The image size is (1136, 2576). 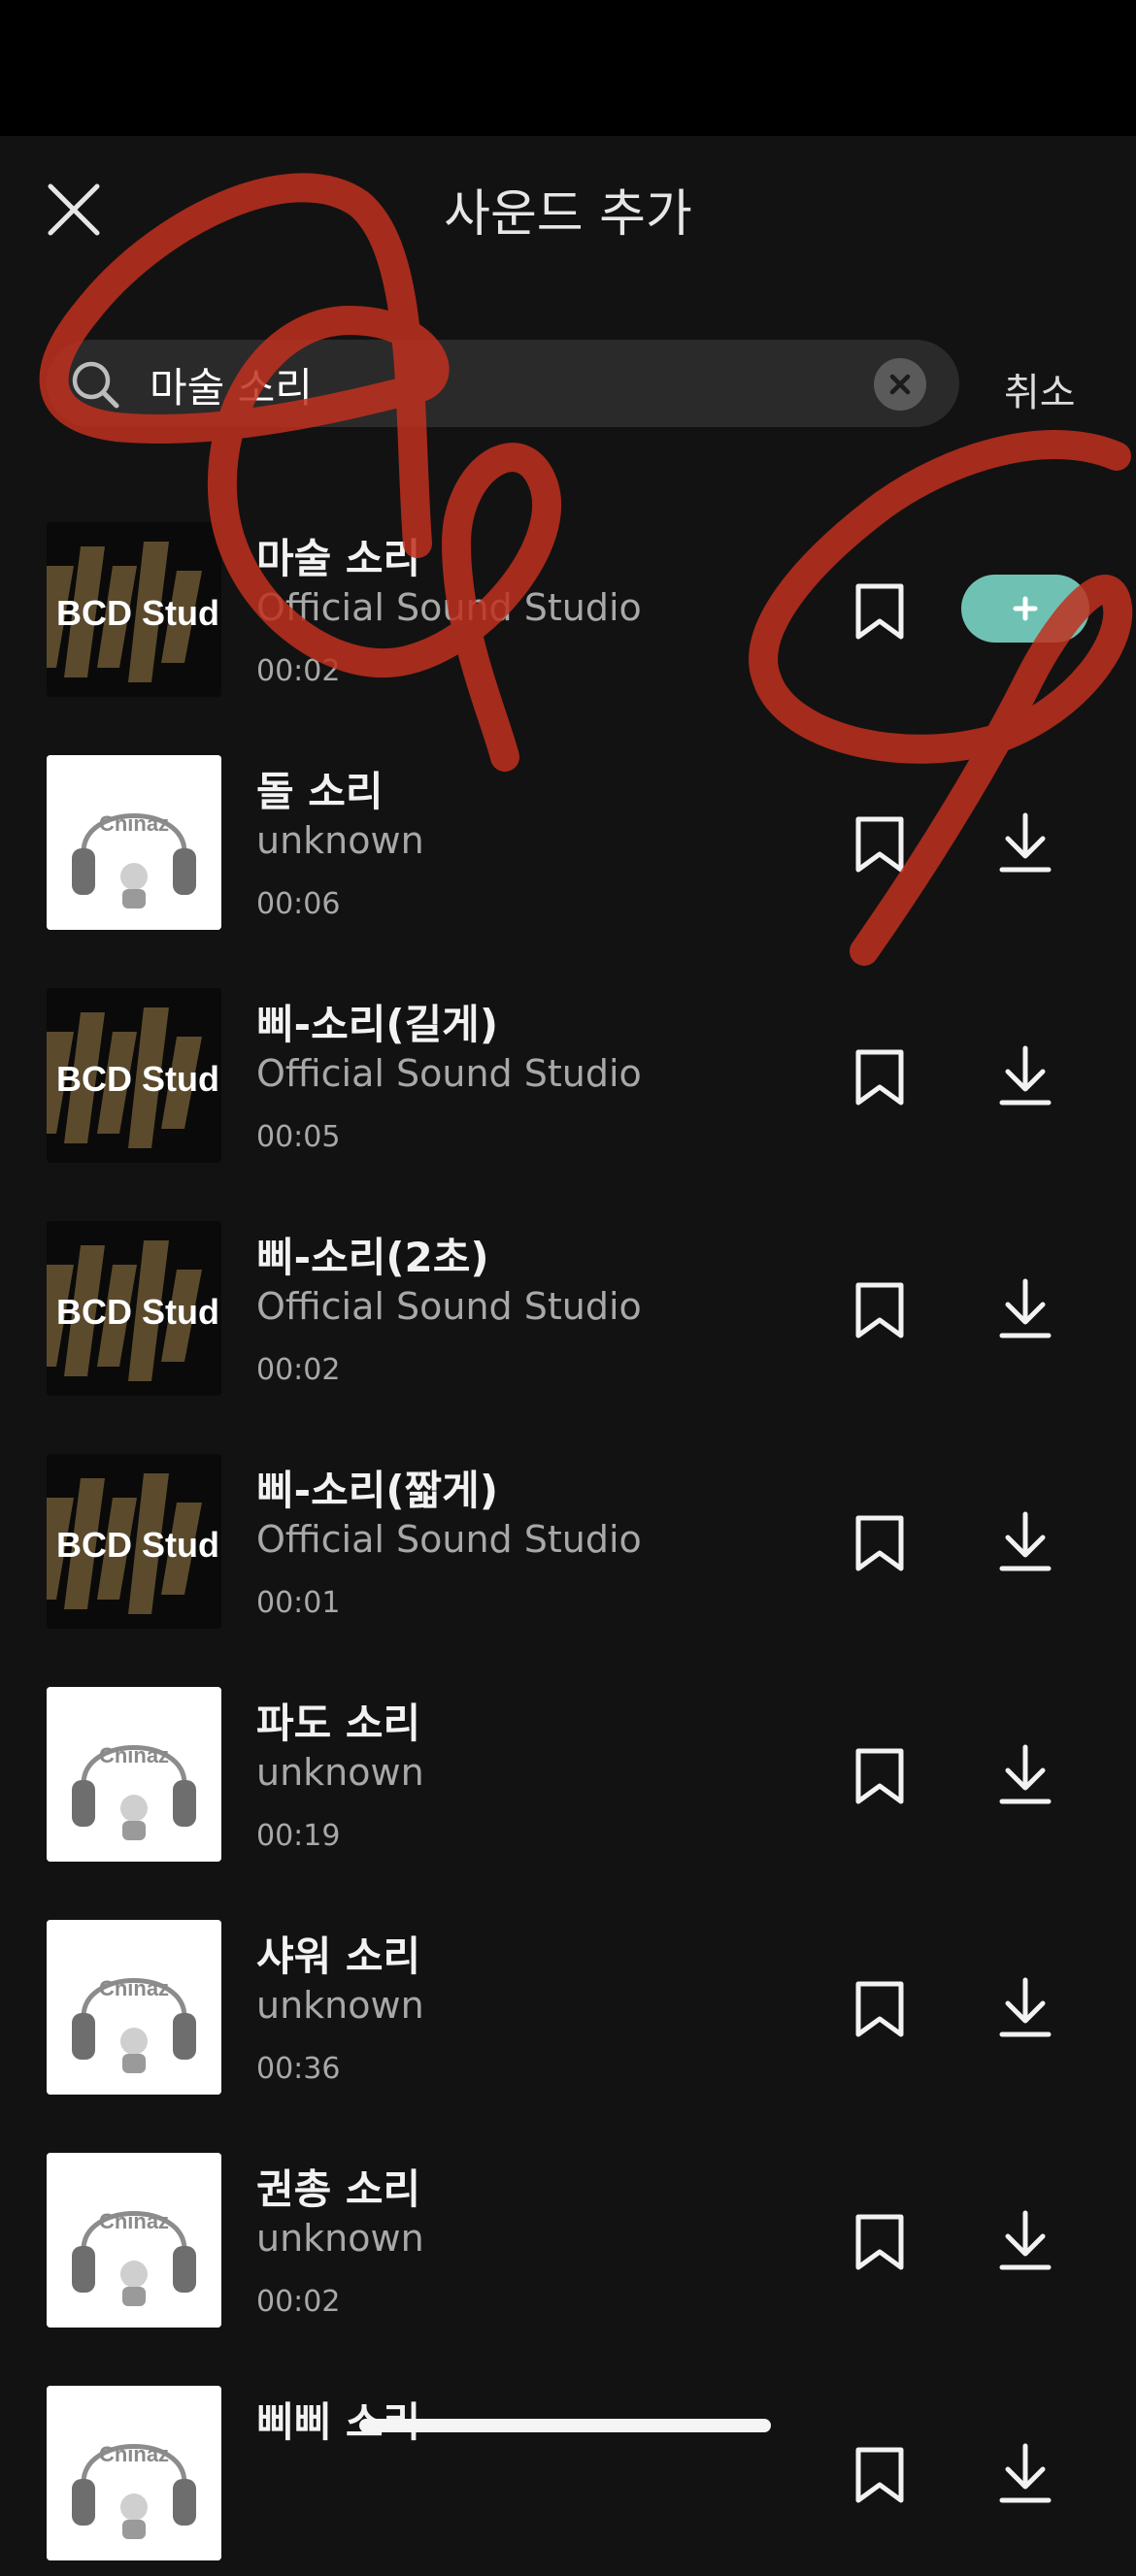 What do you see at coordinates (320, 791) in the screenshot?
I see `sound-name: 돌 소리` at bounding box center [320, 791].